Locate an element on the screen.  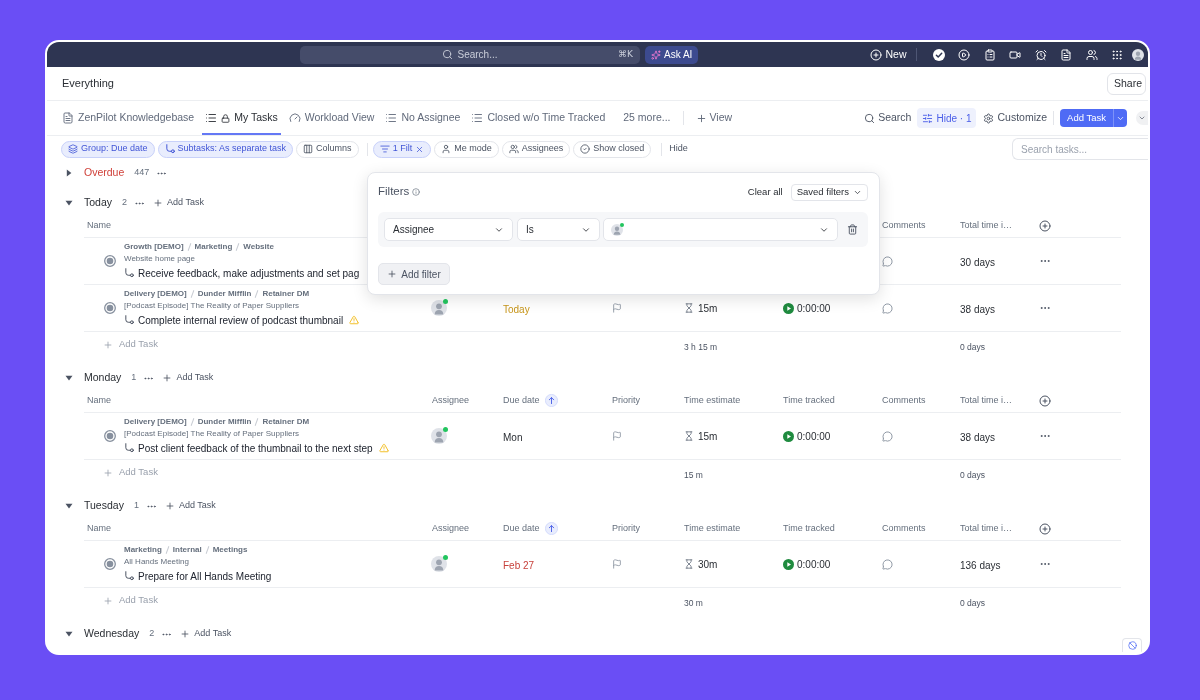
saved-filters-dropdown: Saved filters is located at coordinates (829, 192).